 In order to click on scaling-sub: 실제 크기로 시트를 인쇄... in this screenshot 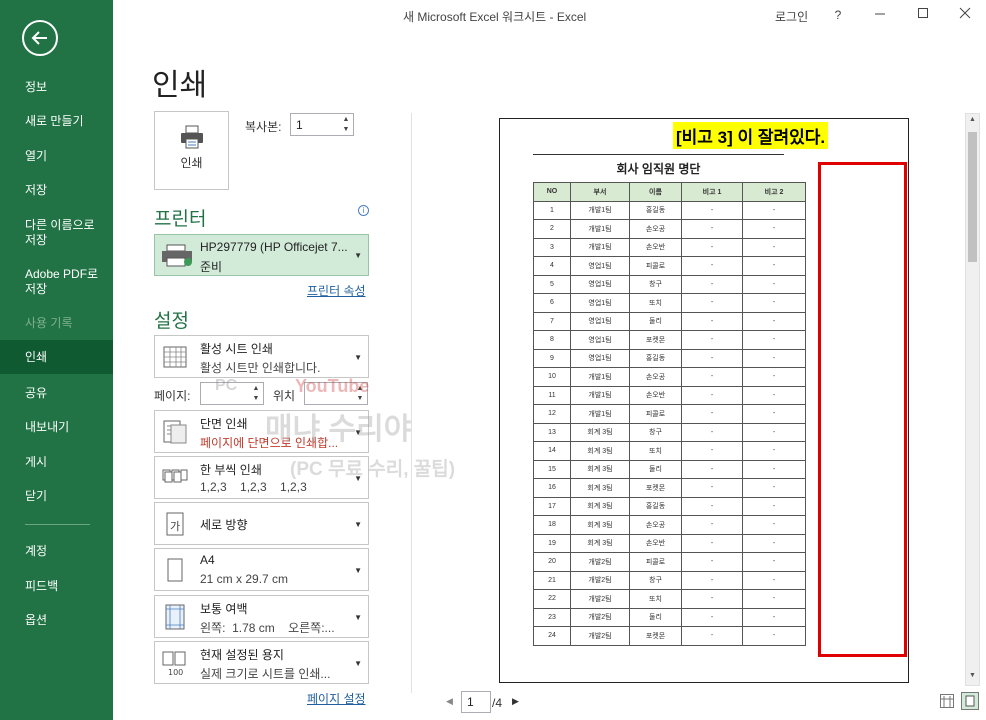, I will do `click(265, 674)`.